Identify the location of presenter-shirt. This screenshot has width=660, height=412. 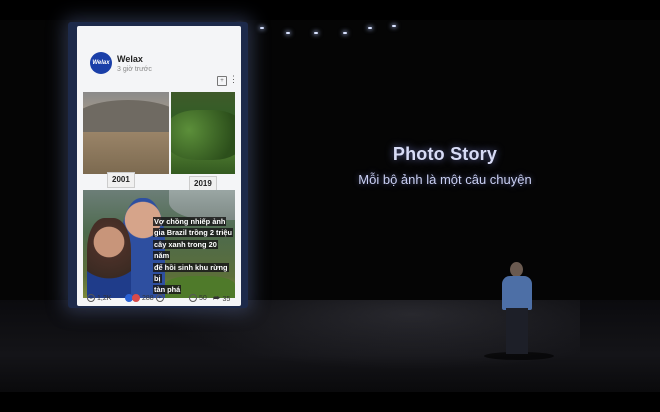
(517, 293).